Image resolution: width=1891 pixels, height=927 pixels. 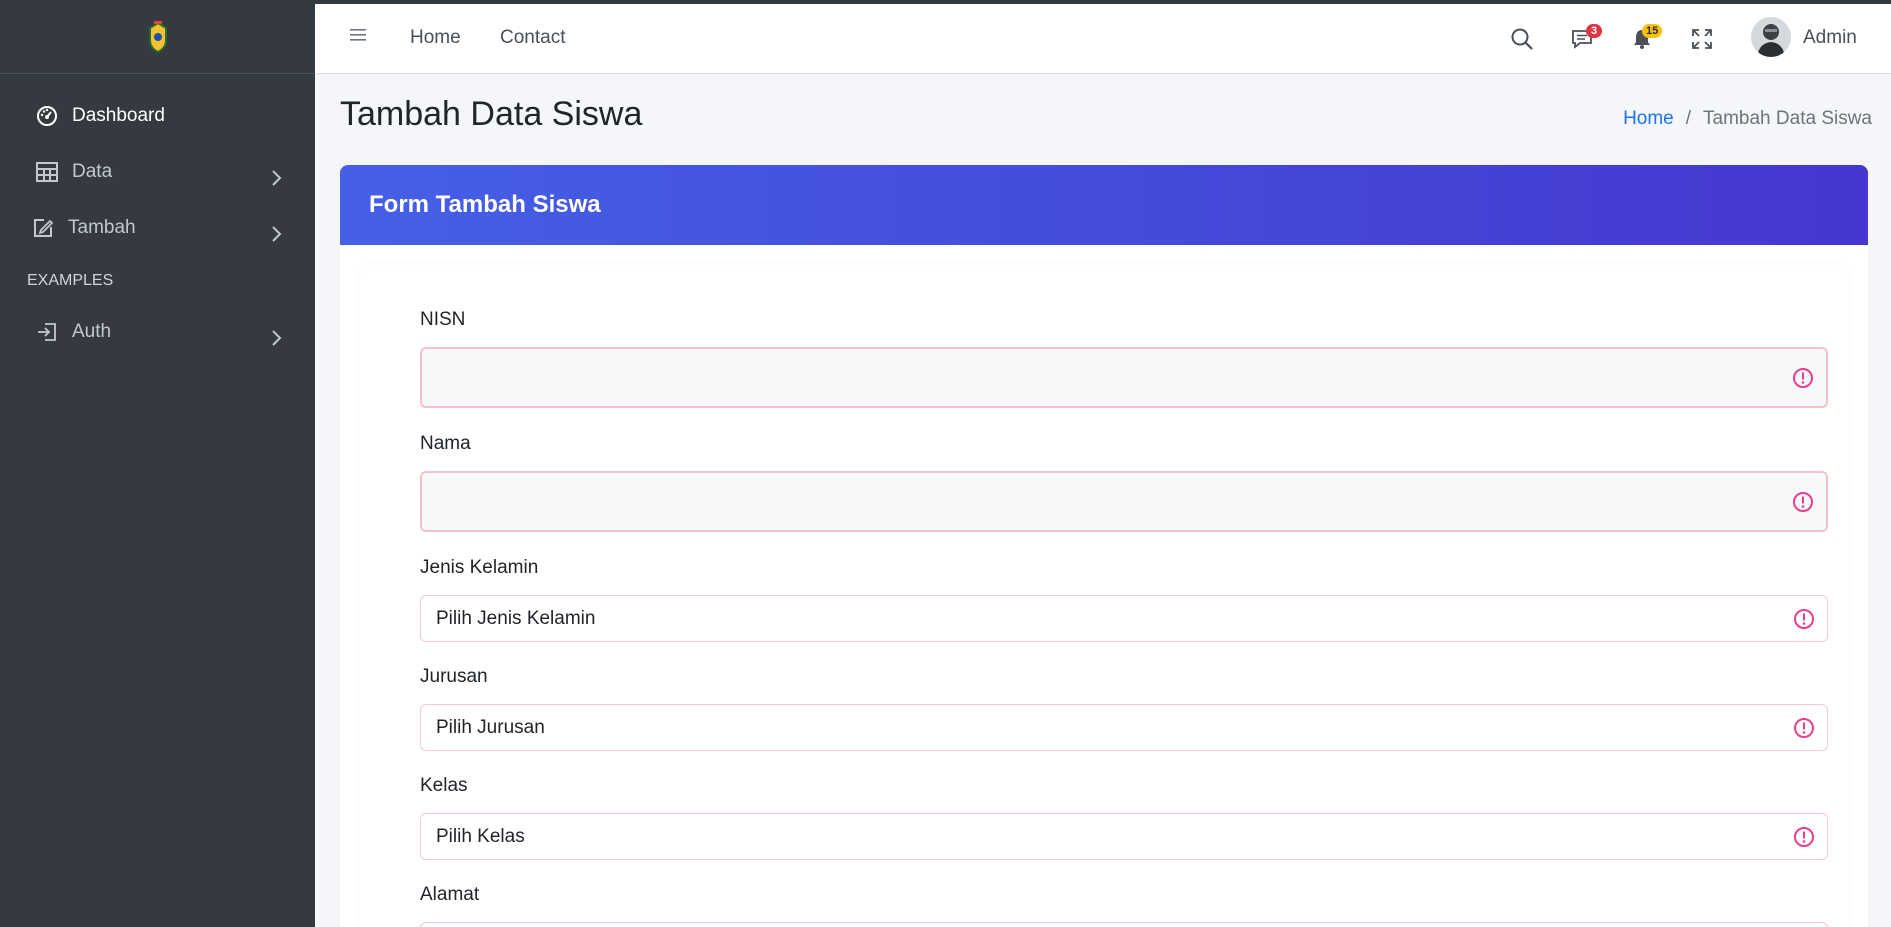 I want to click on card-title: Form Tambah Siswa, so click(x=485, y=204).